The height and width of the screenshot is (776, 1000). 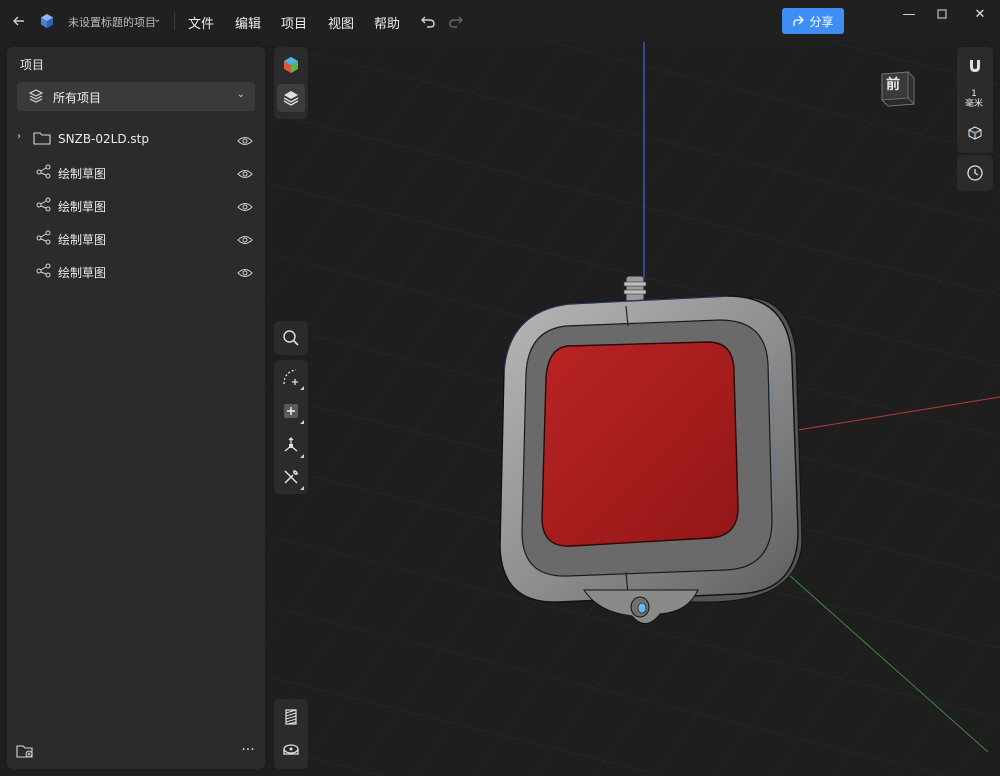 What do you see at coordinates (291, 717) in the screenshot?
I see `section-icon` at bounding box center [291, 717].